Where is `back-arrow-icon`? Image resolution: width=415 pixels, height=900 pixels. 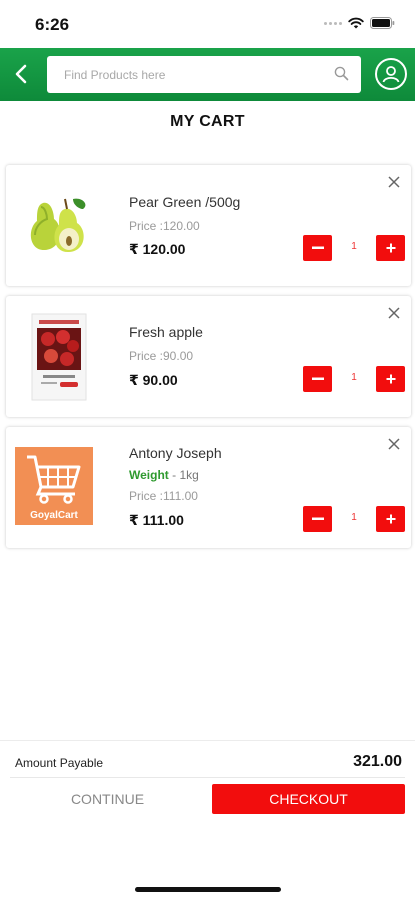 back-arrow-icon is located at coordinates (21, 74).